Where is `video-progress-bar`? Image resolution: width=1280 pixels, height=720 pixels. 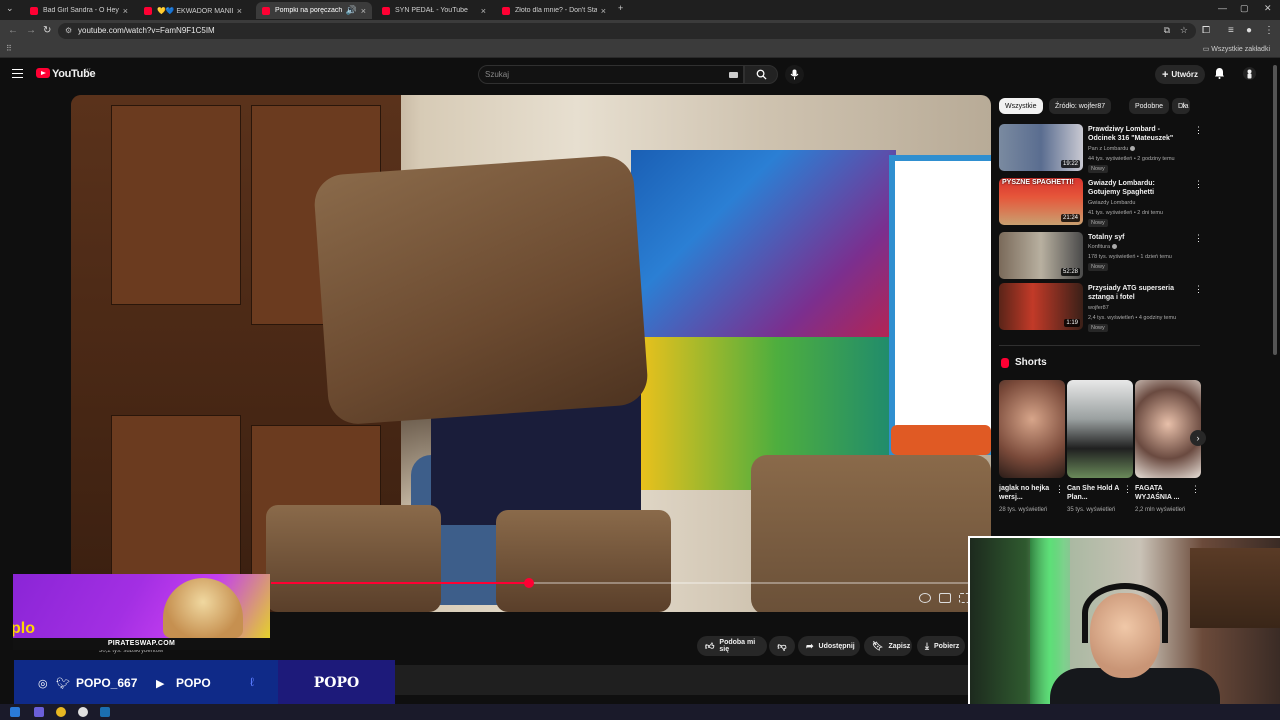
video-progress-bar is located at coordinates (620, 583).